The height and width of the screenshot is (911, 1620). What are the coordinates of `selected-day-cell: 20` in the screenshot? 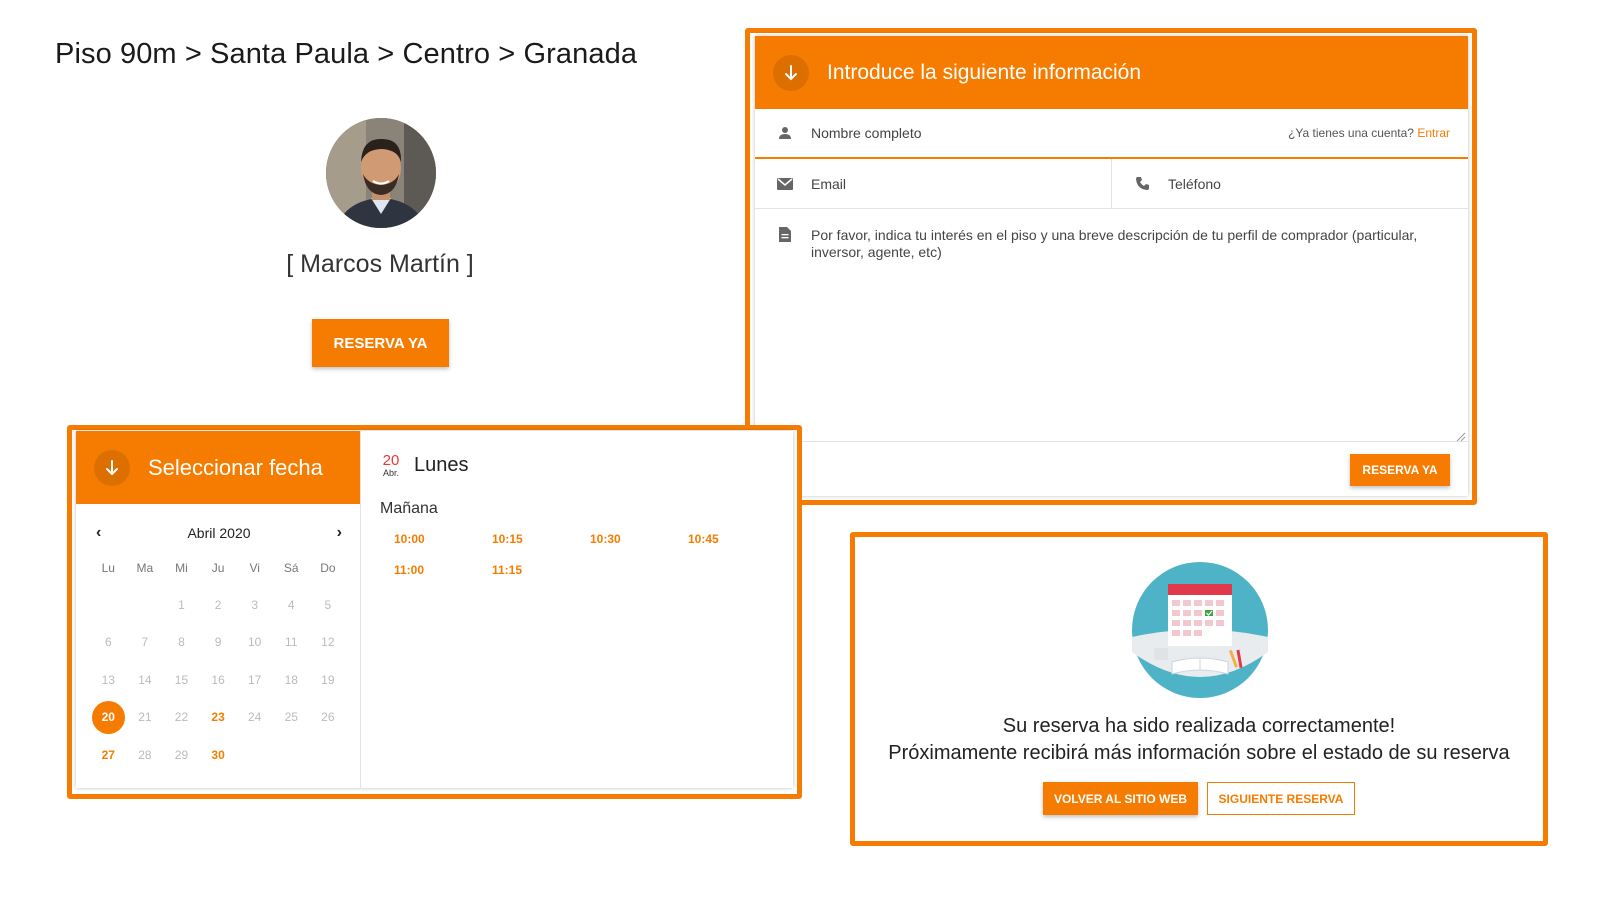 It's located at (108, 718).